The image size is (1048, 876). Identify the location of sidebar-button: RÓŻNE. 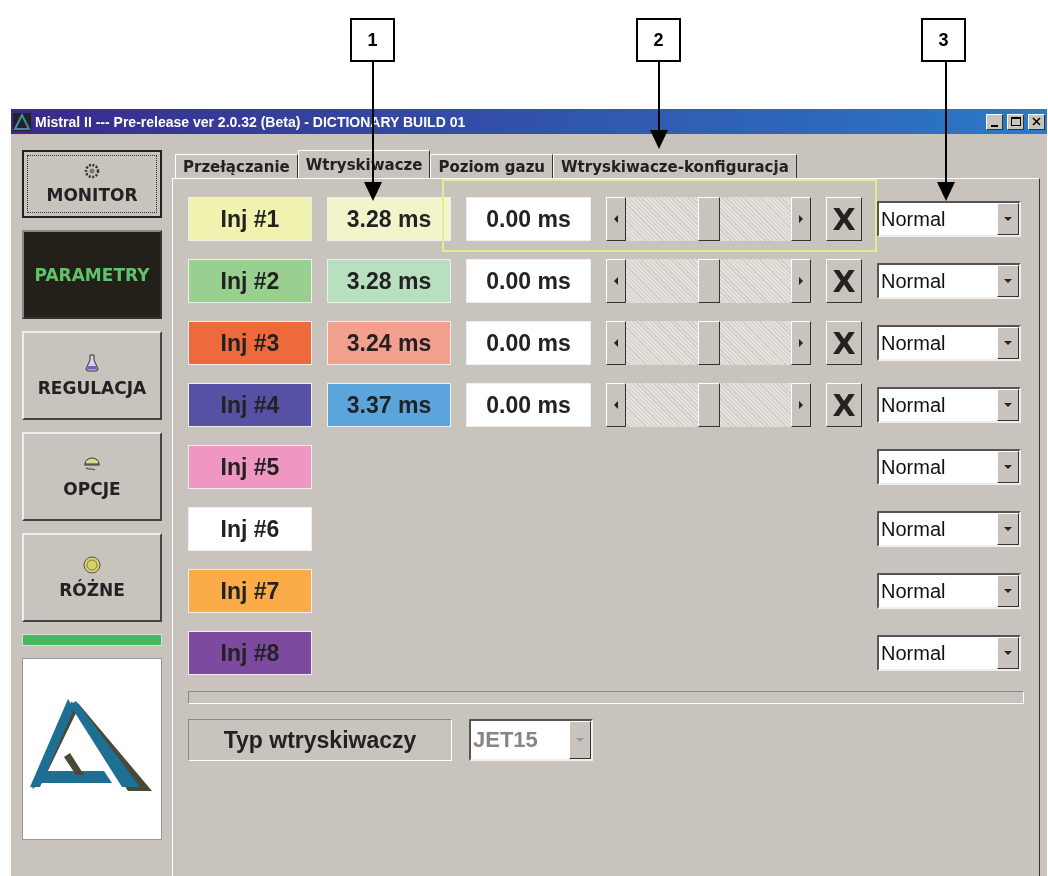
(92, 577).